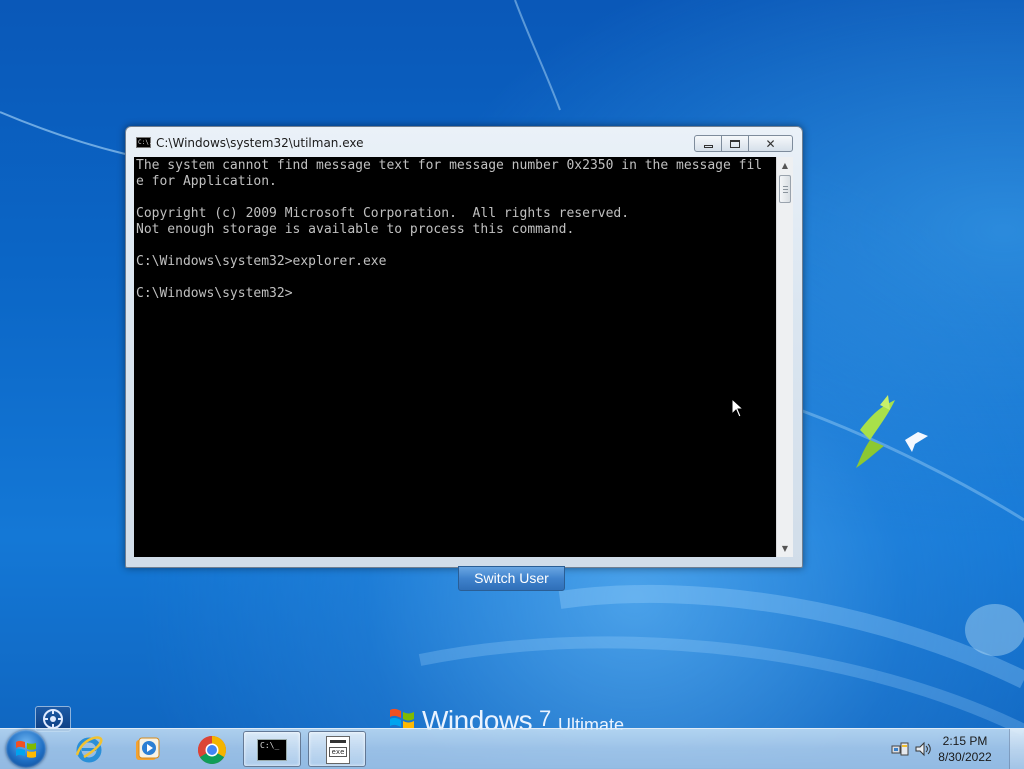 The height and width of the screenshot is (769, 1024). Describe the element at coordinates (545, 718) in the screenshot. I see `brand-version: 7` at that location.